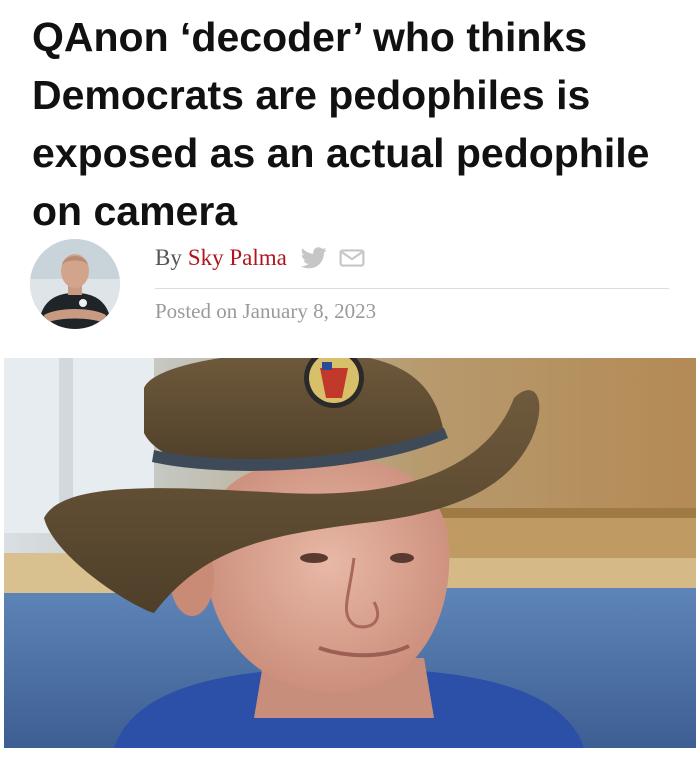  I want to click on author-avatar-image, so click(75, 284).